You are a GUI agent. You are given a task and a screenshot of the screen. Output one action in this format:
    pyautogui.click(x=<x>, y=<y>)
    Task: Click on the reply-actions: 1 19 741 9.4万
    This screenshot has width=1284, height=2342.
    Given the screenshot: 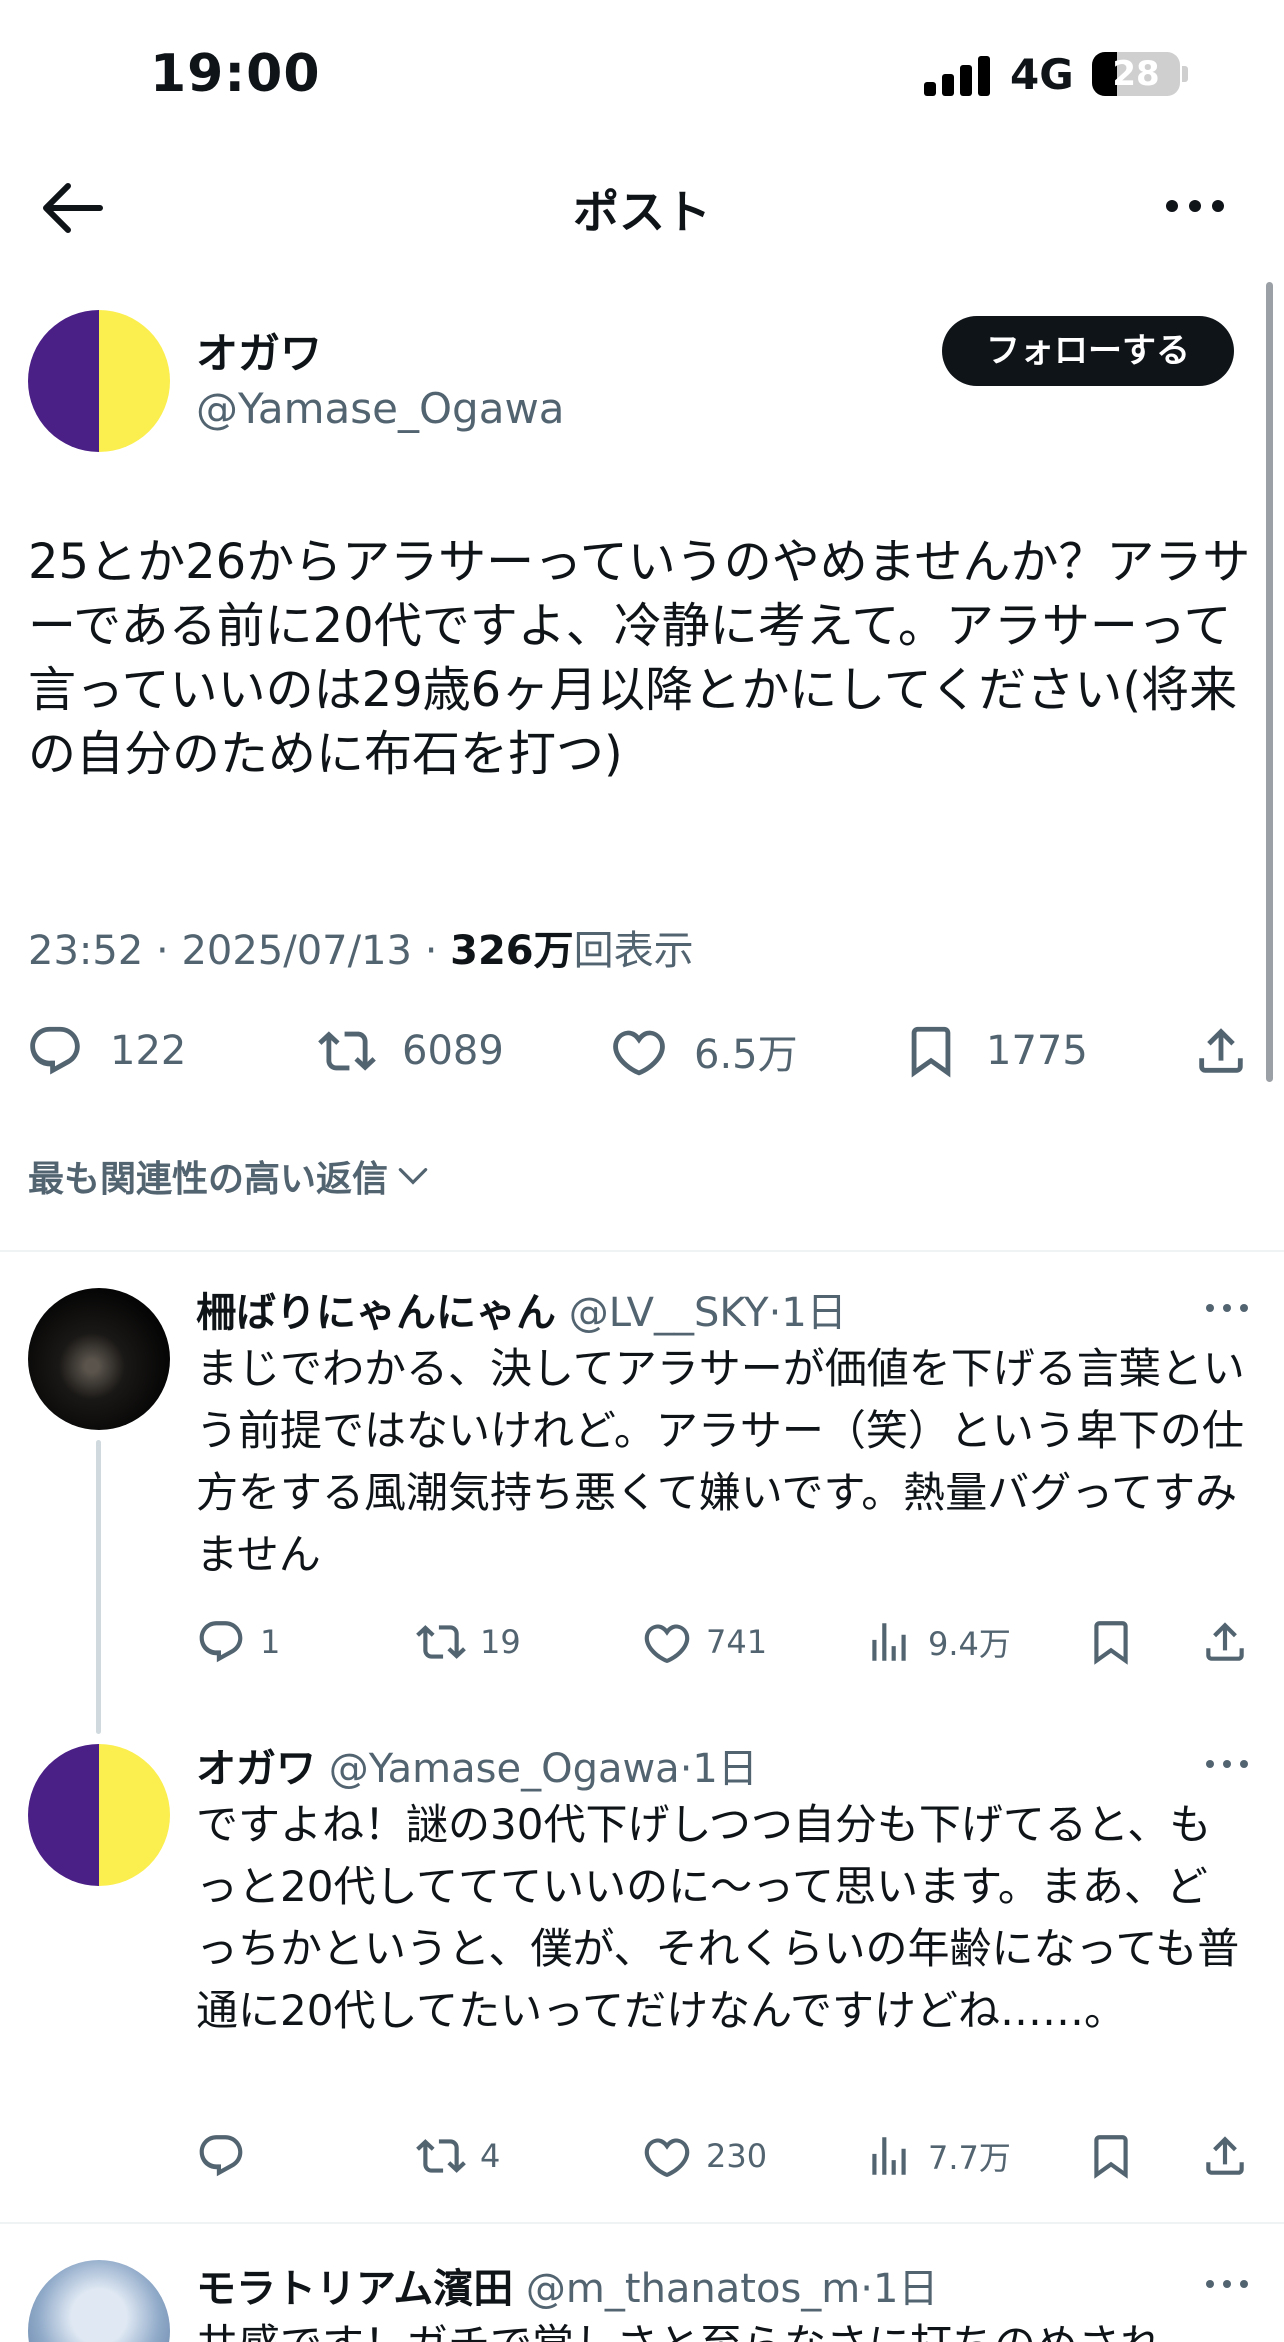 What is the action you would take?
    pyautogui.click(x=642, y=1642)
    